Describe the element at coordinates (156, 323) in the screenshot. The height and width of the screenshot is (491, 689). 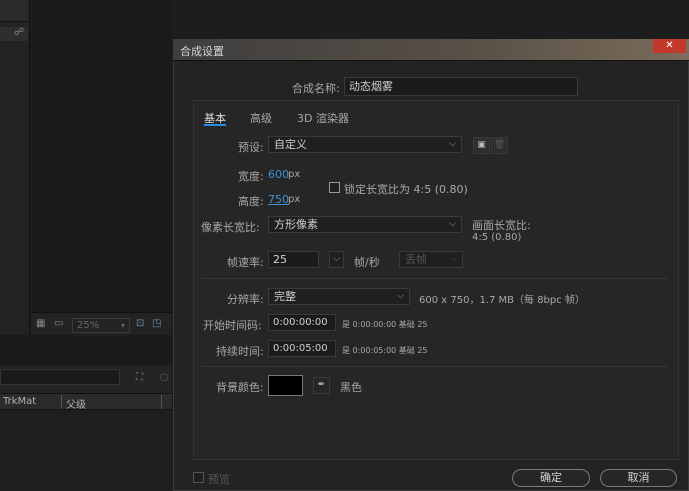
I see `transparency-icon: ◳` at that location.